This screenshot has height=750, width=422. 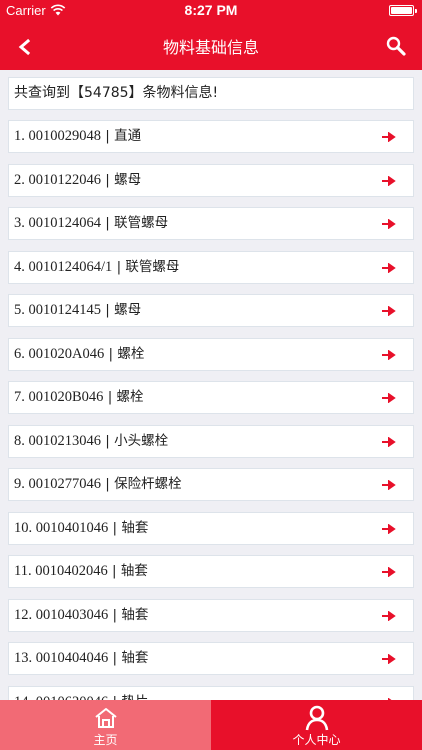 What do you see at coordinates (211, 136) in the screenshot?
I see `list-item: 1. 0010029048 | 直通` at bounding box center [211, 136].